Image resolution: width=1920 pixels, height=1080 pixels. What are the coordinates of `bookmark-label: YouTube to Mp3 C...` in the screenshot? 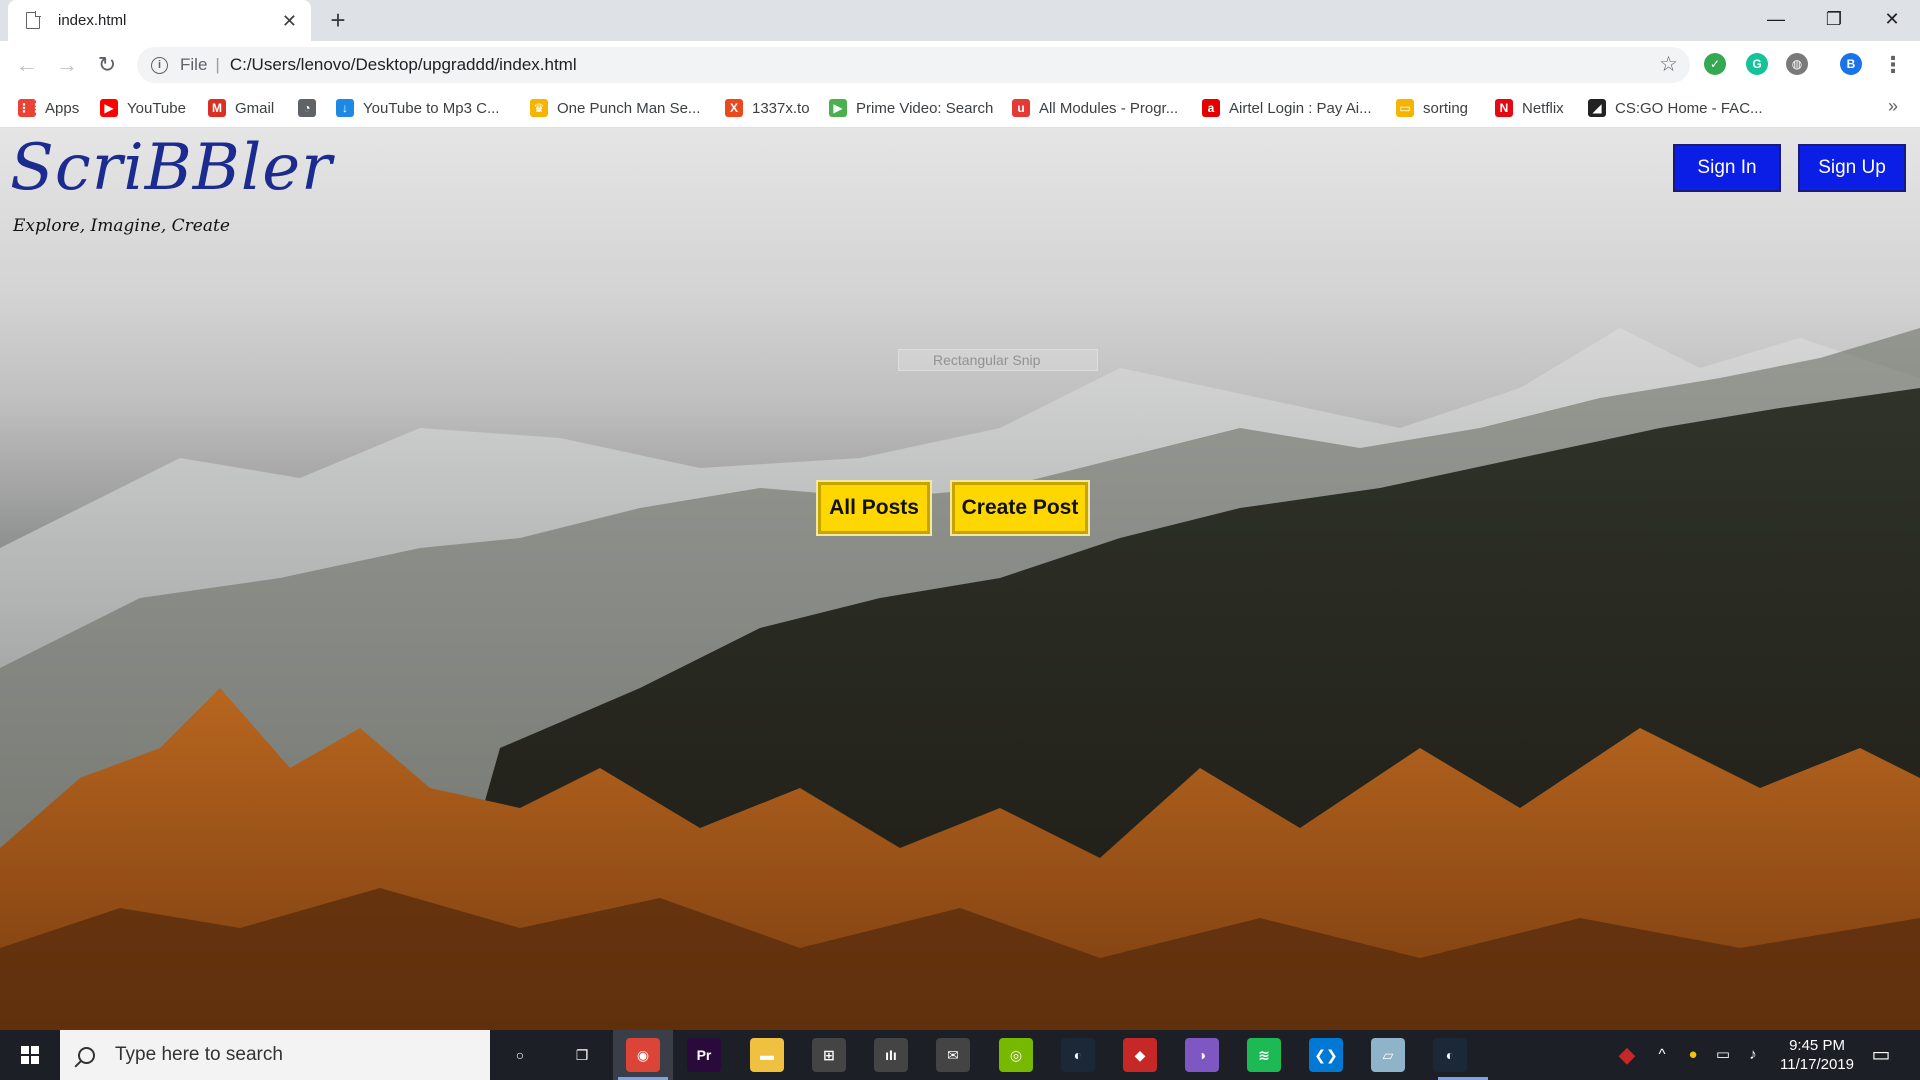 It's located at (431, 108).